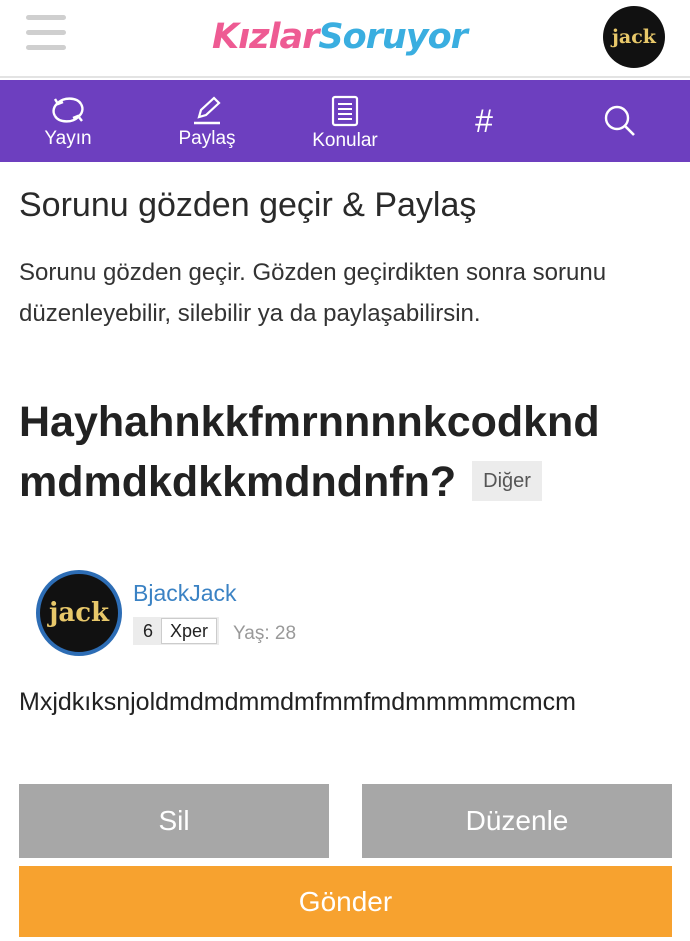 This screenshot has height=941, width=690. What do you see at coordinates (265, 633) in the screenshot?
I see `author-age: Yaş: 28` at bounding box center [265, 633].